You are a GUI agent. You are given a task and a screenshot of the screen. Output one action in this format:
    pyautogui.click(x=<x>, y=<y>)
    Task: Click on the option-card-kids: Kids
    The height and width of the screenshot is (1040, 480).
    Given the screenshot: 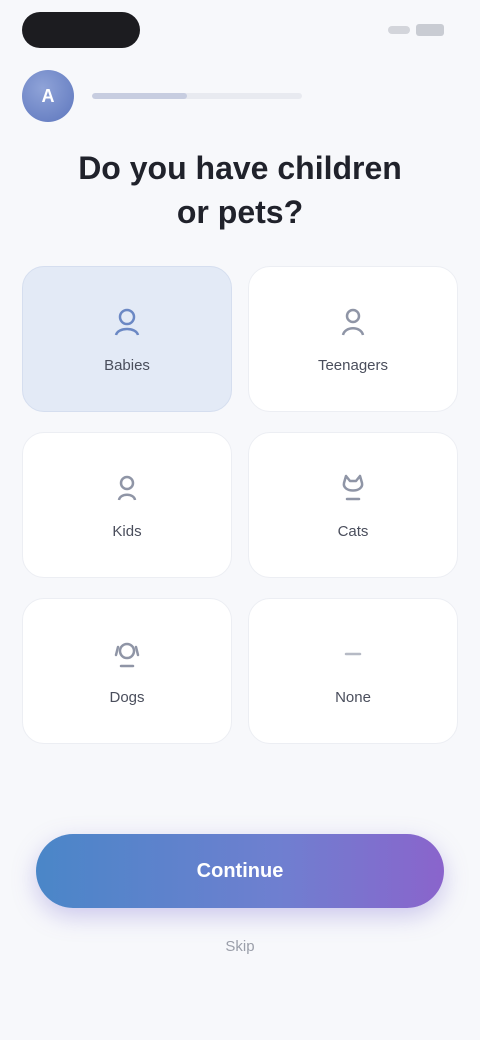 What is the action you would take?
    pyautogui.click(x=127, y=505)
    